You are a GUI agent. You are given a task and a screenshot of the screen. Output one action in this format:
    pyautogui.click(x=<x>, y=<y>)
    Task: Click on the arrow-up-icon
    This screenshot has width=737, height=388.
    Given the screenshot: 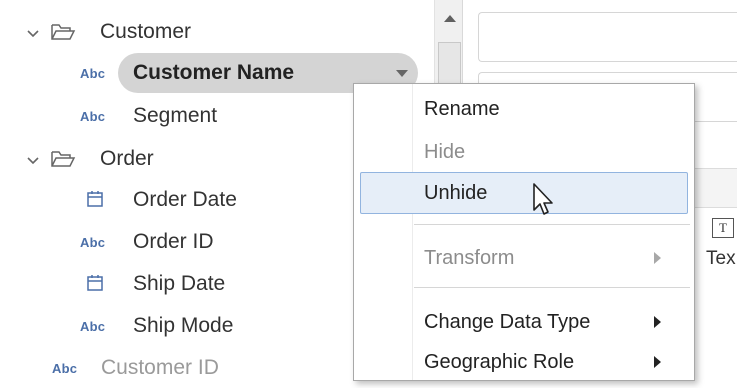 What is the action you would take?
    pyautogui.click(x=450, y=18)
    